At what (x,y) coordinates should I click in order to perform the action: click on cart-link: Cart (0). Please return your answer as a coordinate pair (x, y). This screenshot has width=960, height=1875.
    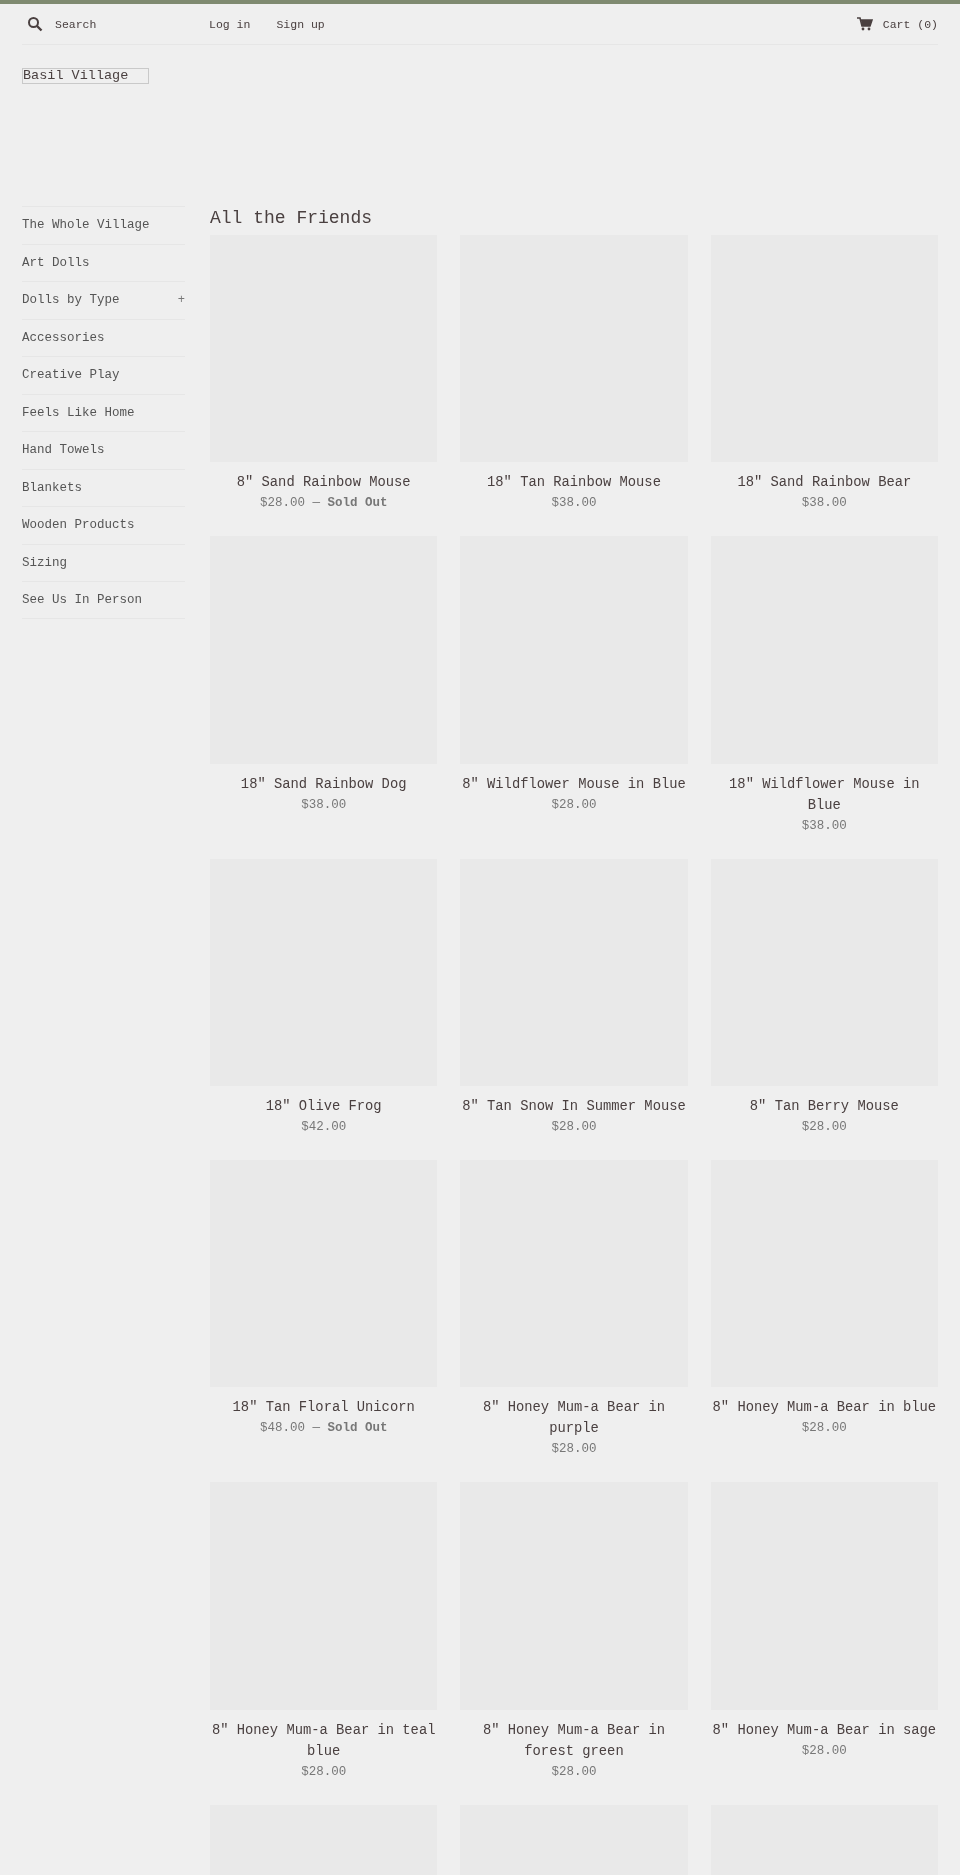
    Looking at the image, I should click on (897, 24).